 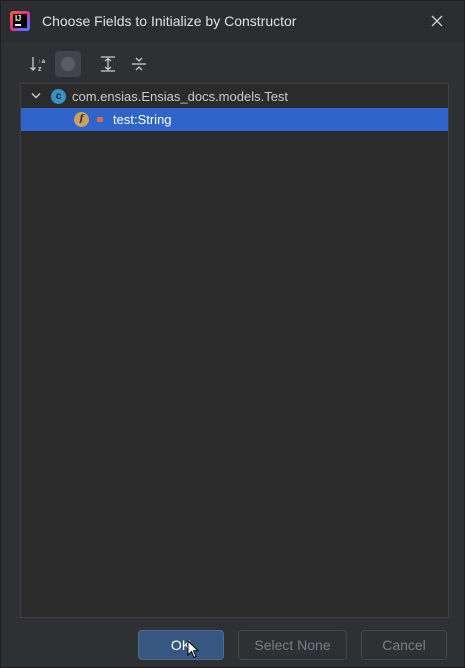 I want to click on chevron-down-icon, so click(x=36, y=96).